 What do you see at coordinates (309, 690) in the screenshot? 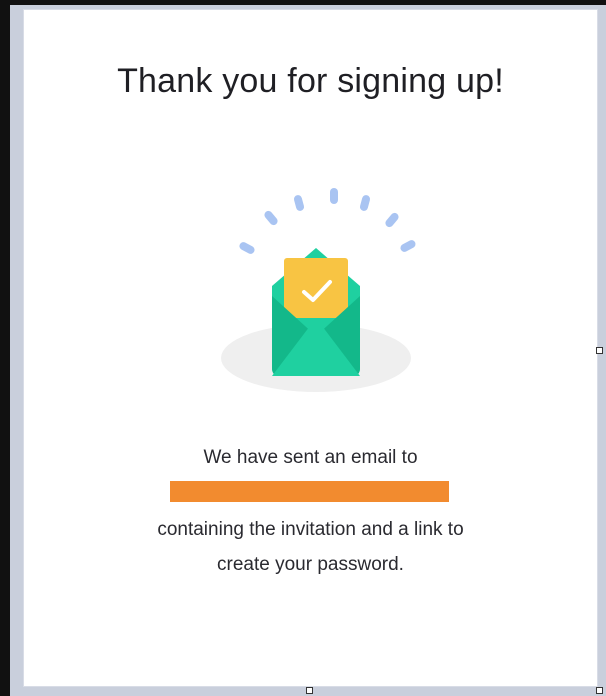
I see `resize-handle-bottom` at bounding box center [309, 690].